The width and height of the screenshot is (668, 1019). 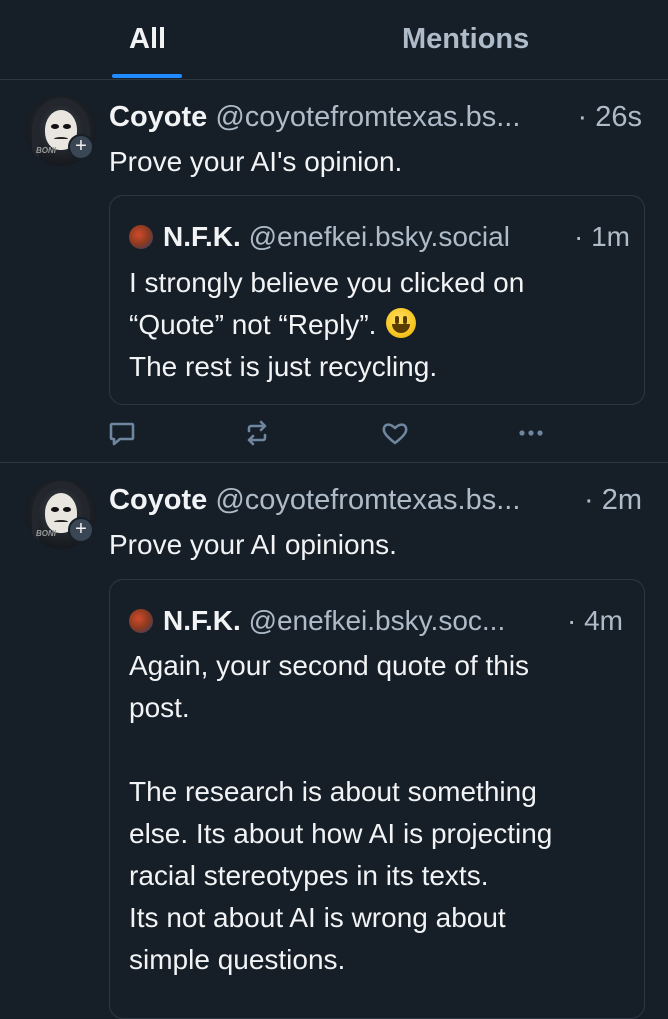 I want to click on post-actions, so click(x=334, y=433).